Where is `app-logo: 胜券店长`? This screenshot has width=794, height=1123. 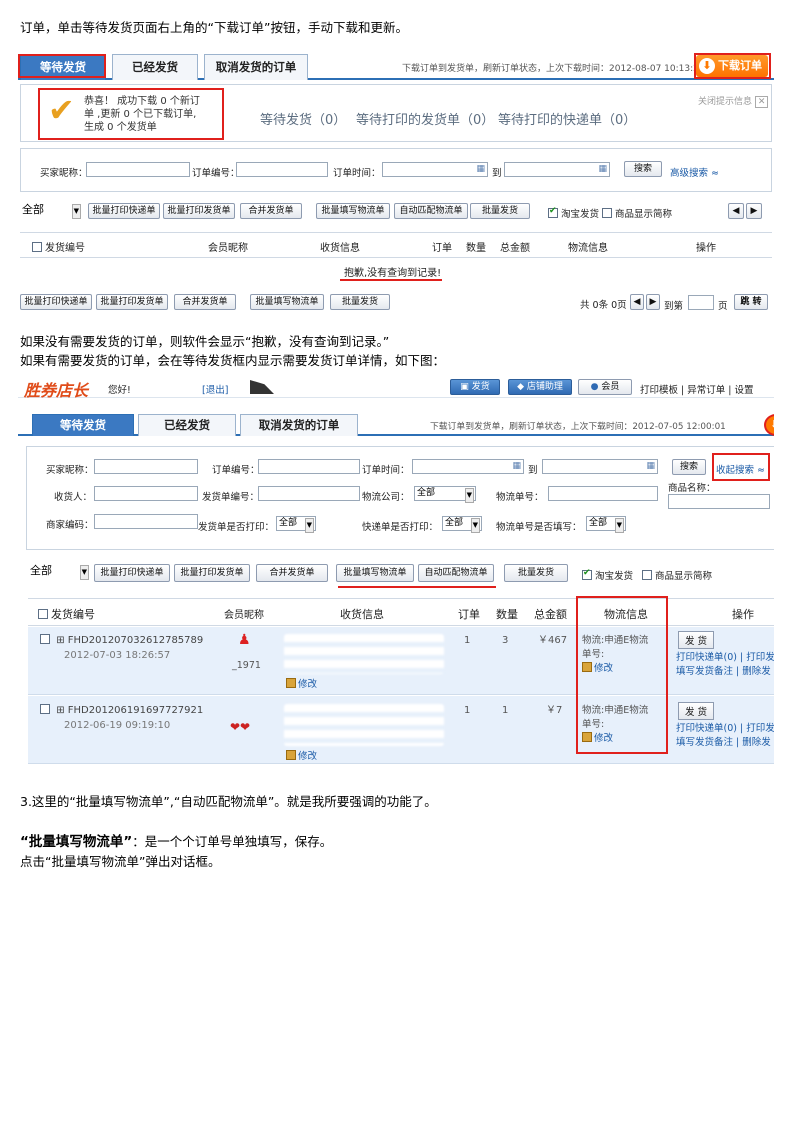 app-logo: 胜券店长 is located at coordinates (56, 390).